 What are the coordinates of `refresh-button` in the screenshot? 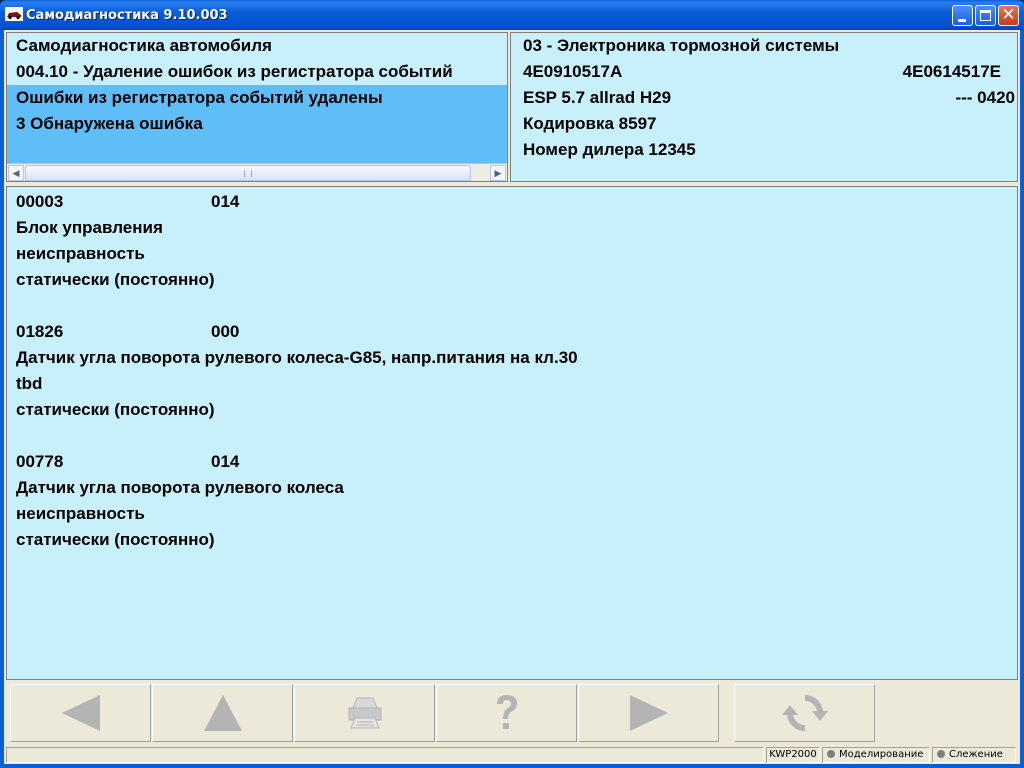 It's located at (804, 713).